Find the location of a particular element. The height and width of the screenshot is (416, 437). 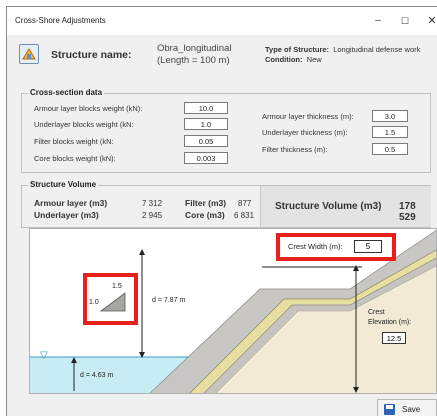

crest-elevation-arrow-top is located at coordinates (356, 268).